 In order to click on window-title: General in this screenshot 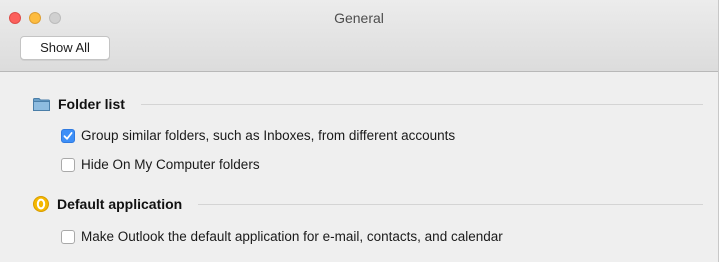, I will do `click(359, 18)`.